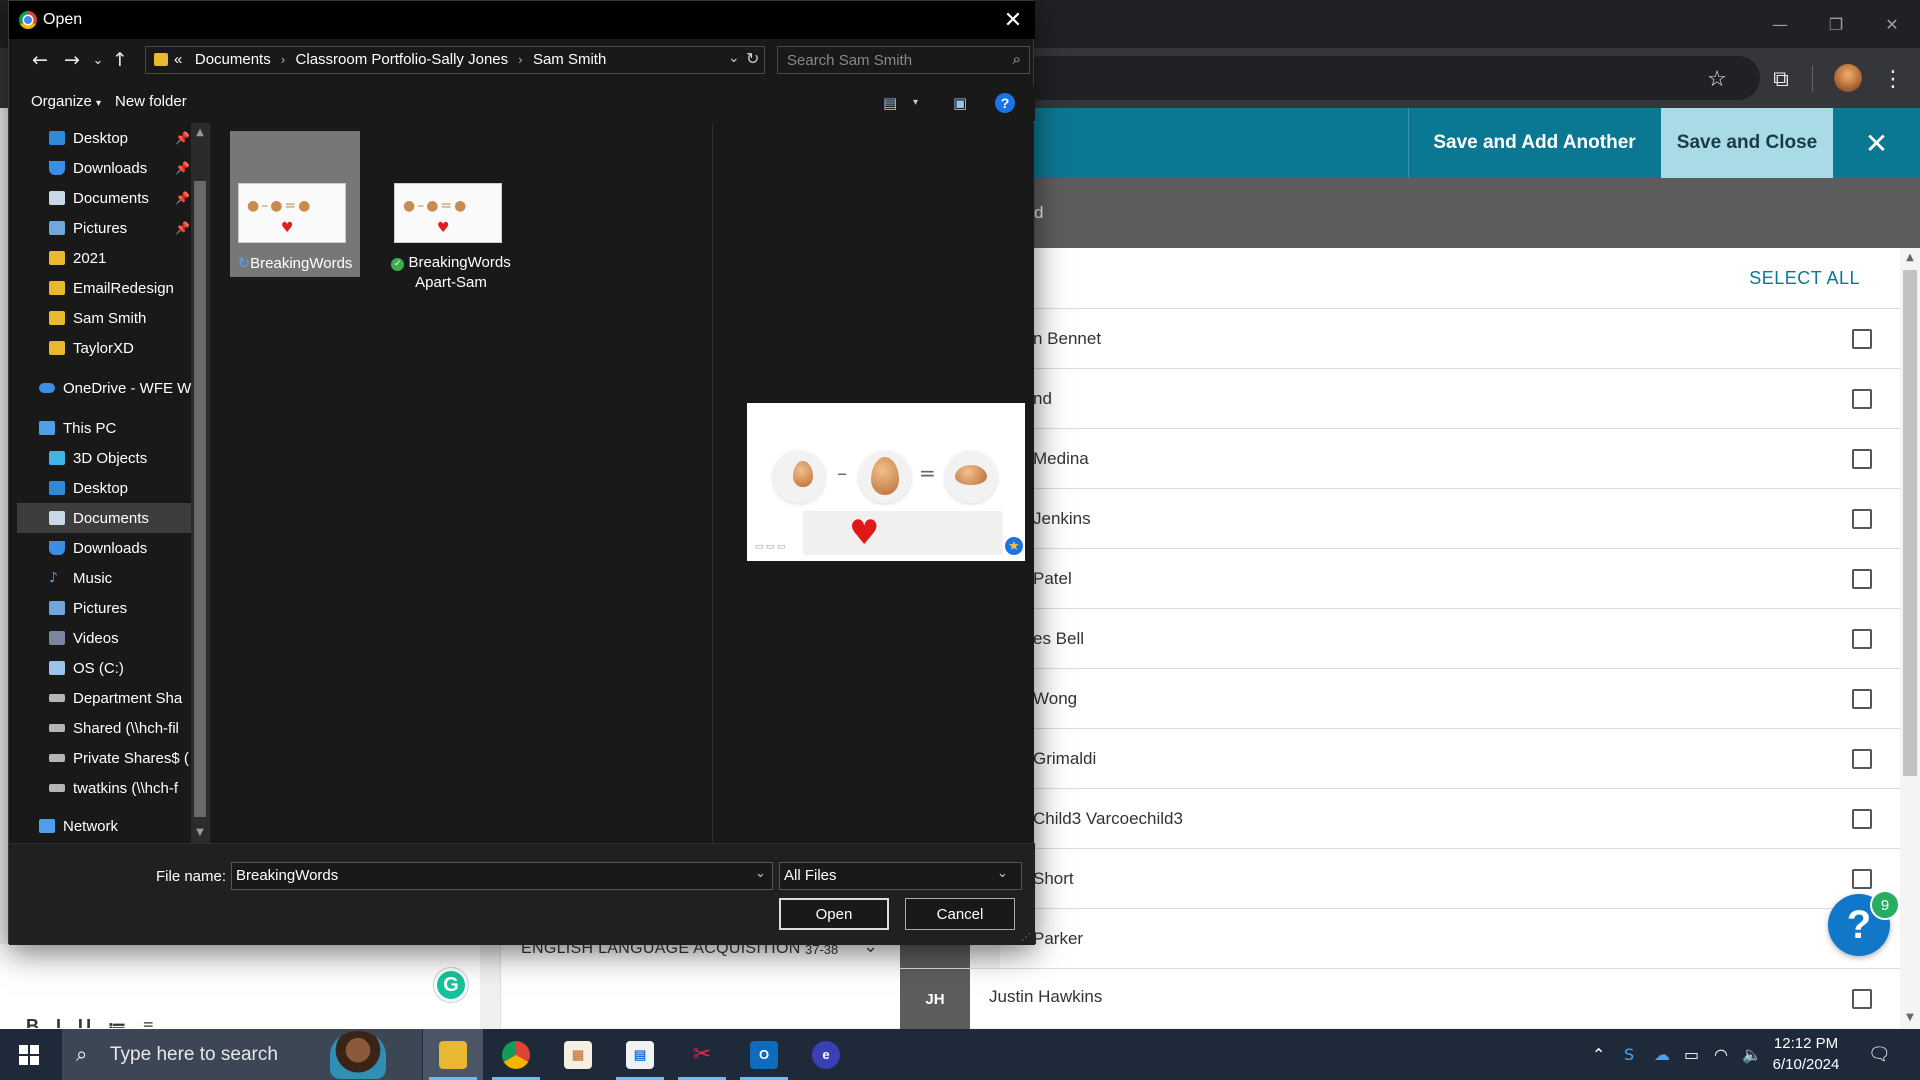 The width and height of the screenshot is (1920, 1080). Describe the element at coordinates (1781, 79) in the screenshot. I see `extensions-icon: ⧉` at that location.